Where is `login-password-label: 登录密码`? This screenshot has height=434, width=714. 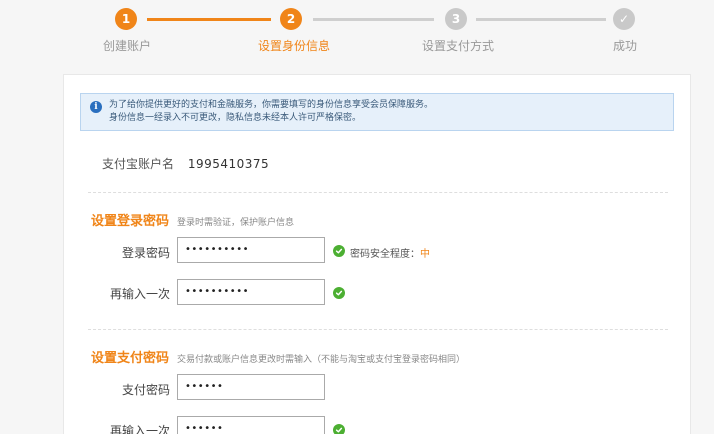 login-password-label: 登录密码 is located at coordinates (145, 253).